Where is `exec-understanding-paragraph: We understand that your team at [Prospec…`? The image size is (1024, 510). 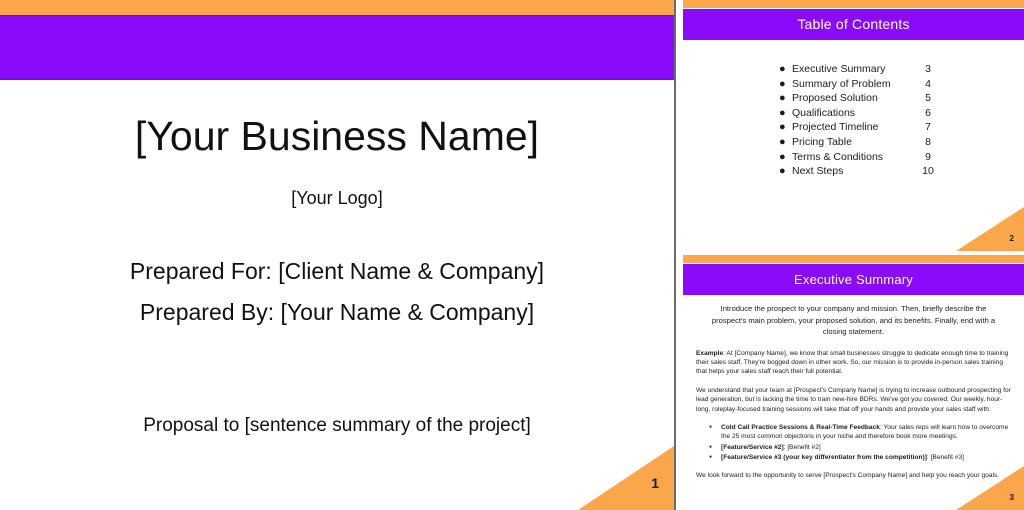 exec-understanding-paragraph: We understand that your team at [Prospec… is located at coordinates (853, 399).